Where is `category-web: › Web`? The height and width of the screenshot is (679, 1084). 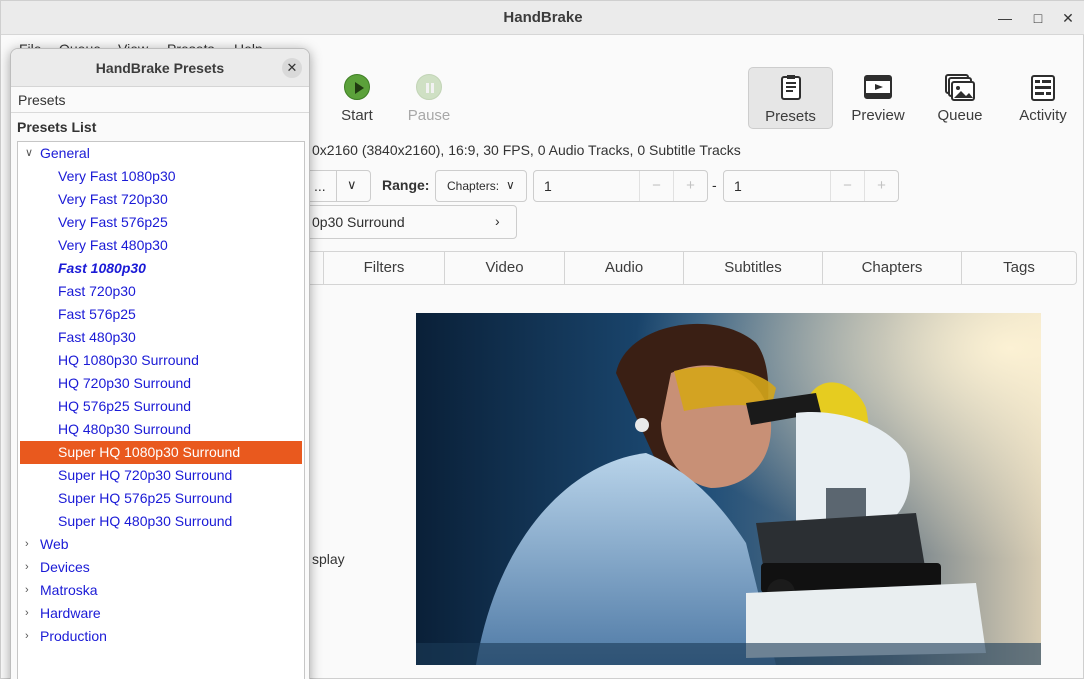 category-web: › Web is located at coordinates (161, 544).